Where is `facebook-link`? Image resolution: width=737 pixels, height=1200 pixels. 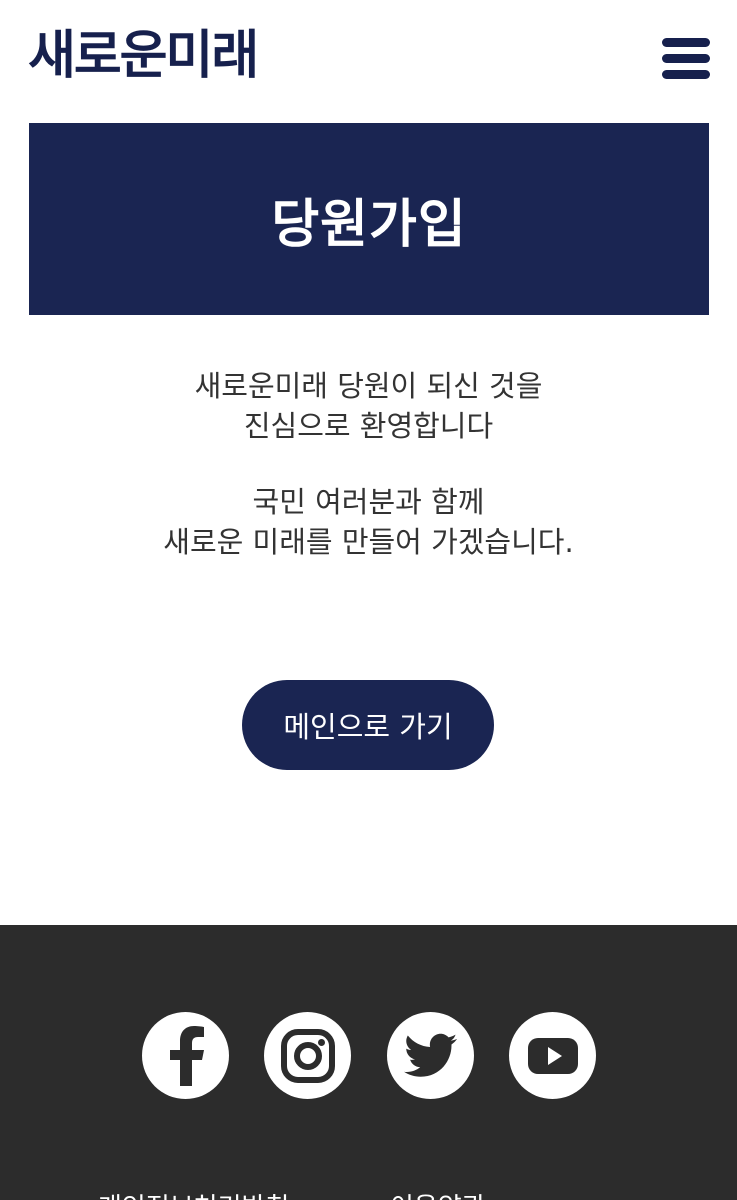 facebook-link is located at coordinates (185, 1055).